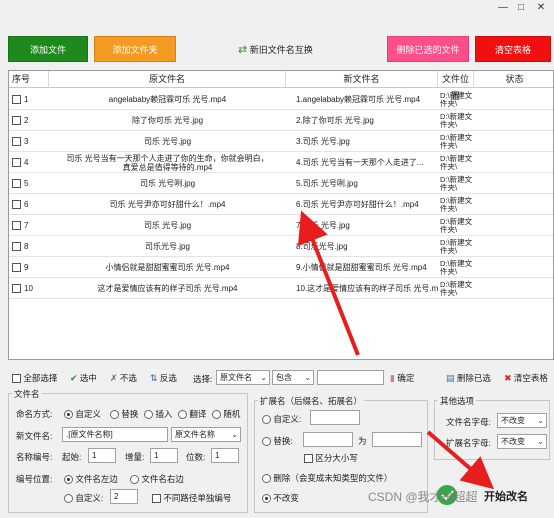 The image size is (554, 518). I want to click on add-folder-button: 添加文件夹, so click(135, 49).